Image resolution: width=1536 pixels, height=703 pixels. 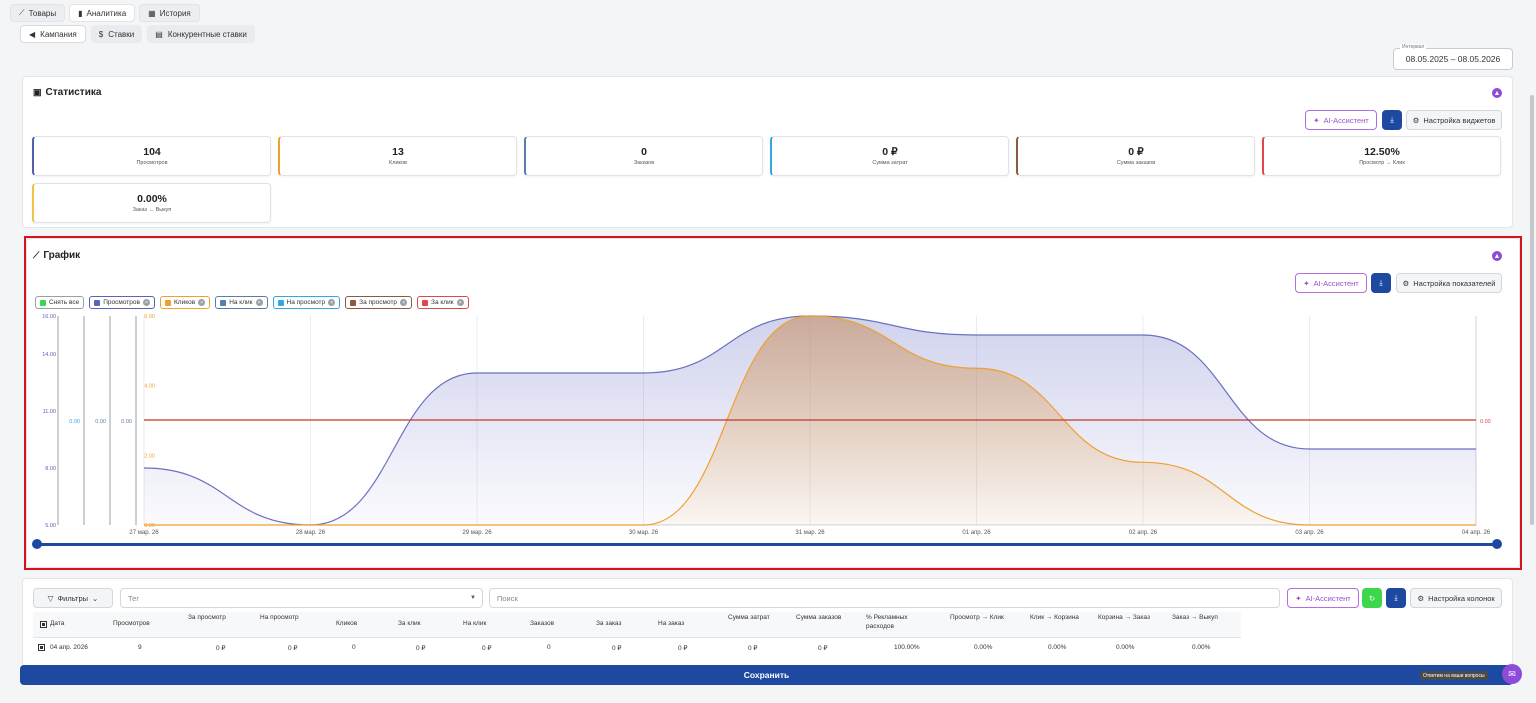 I want to click on stat-clicks: 13 Кликов, so click(x=397, y=156).